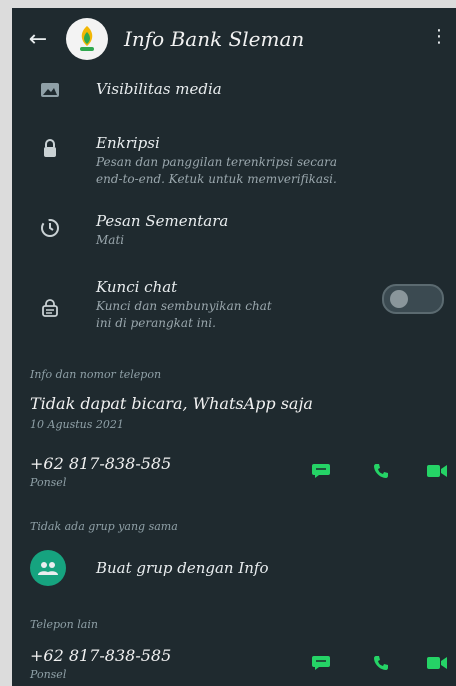 The image size is (456, 686). I want to click on contact-avatar, so click(87, 39).